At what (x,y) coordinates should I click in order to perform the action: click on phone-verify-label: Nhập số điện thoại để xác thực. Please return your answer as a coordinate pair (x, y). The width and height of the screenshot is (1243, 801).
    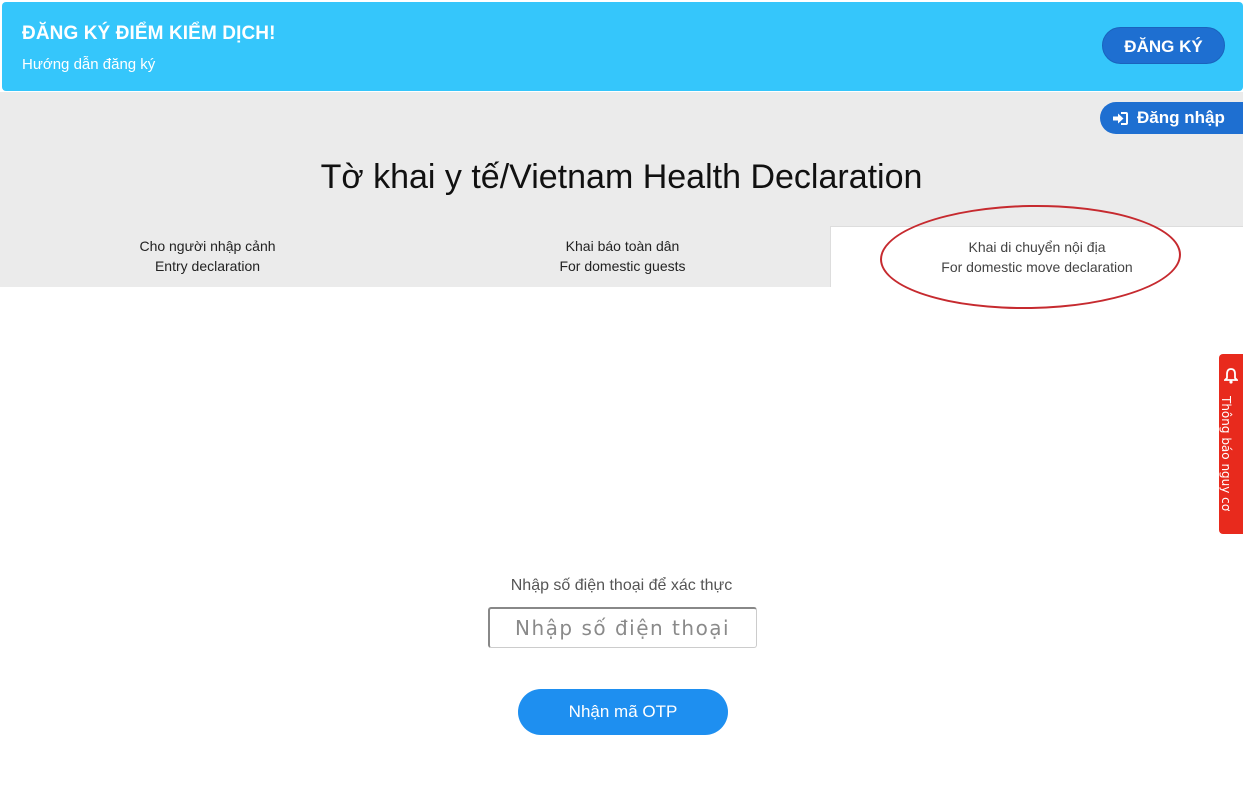
    Looking at the image, I should click on (621, 585).